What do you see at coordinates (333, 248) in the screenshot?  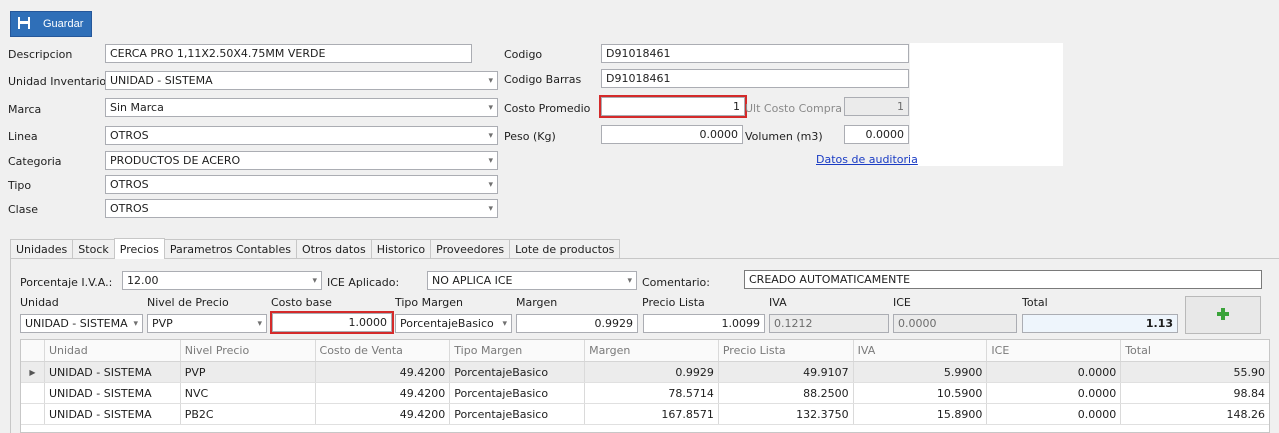 I see `tab-otros-datos: Otros datos` at bounding box center [333, 248].